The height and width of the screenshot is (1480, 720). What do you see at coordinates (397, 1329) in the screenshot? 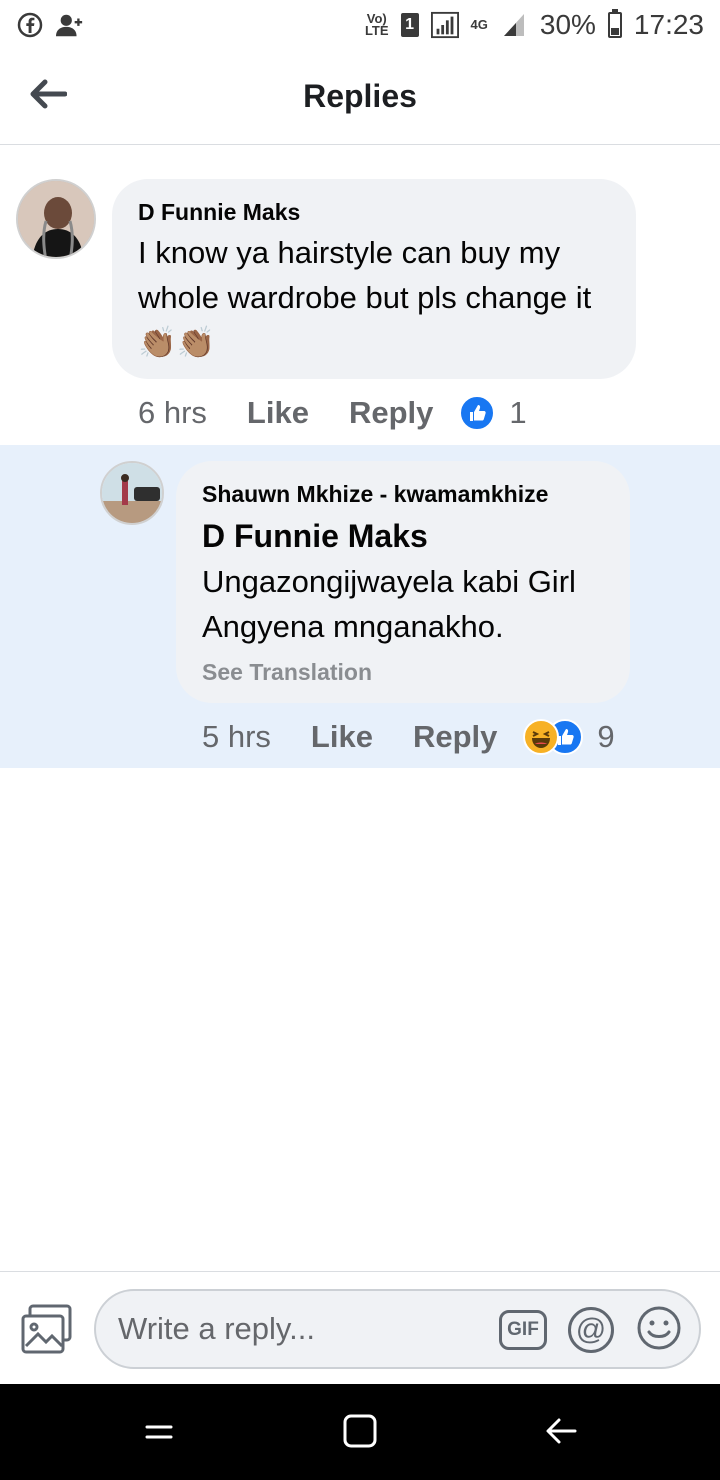
I see `reply-input: Write a reply... GIF @` at bounding box center [397, 1329].